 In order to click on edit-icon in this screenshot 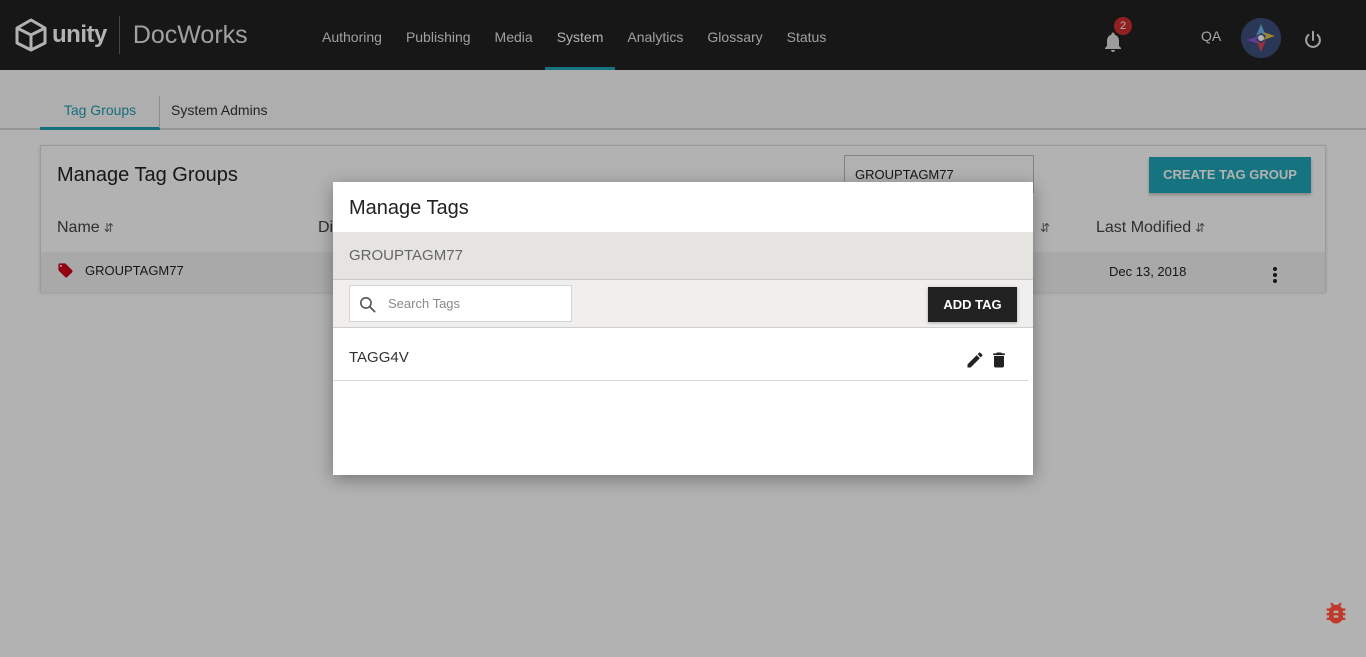, I will do `click(975, 360)`.